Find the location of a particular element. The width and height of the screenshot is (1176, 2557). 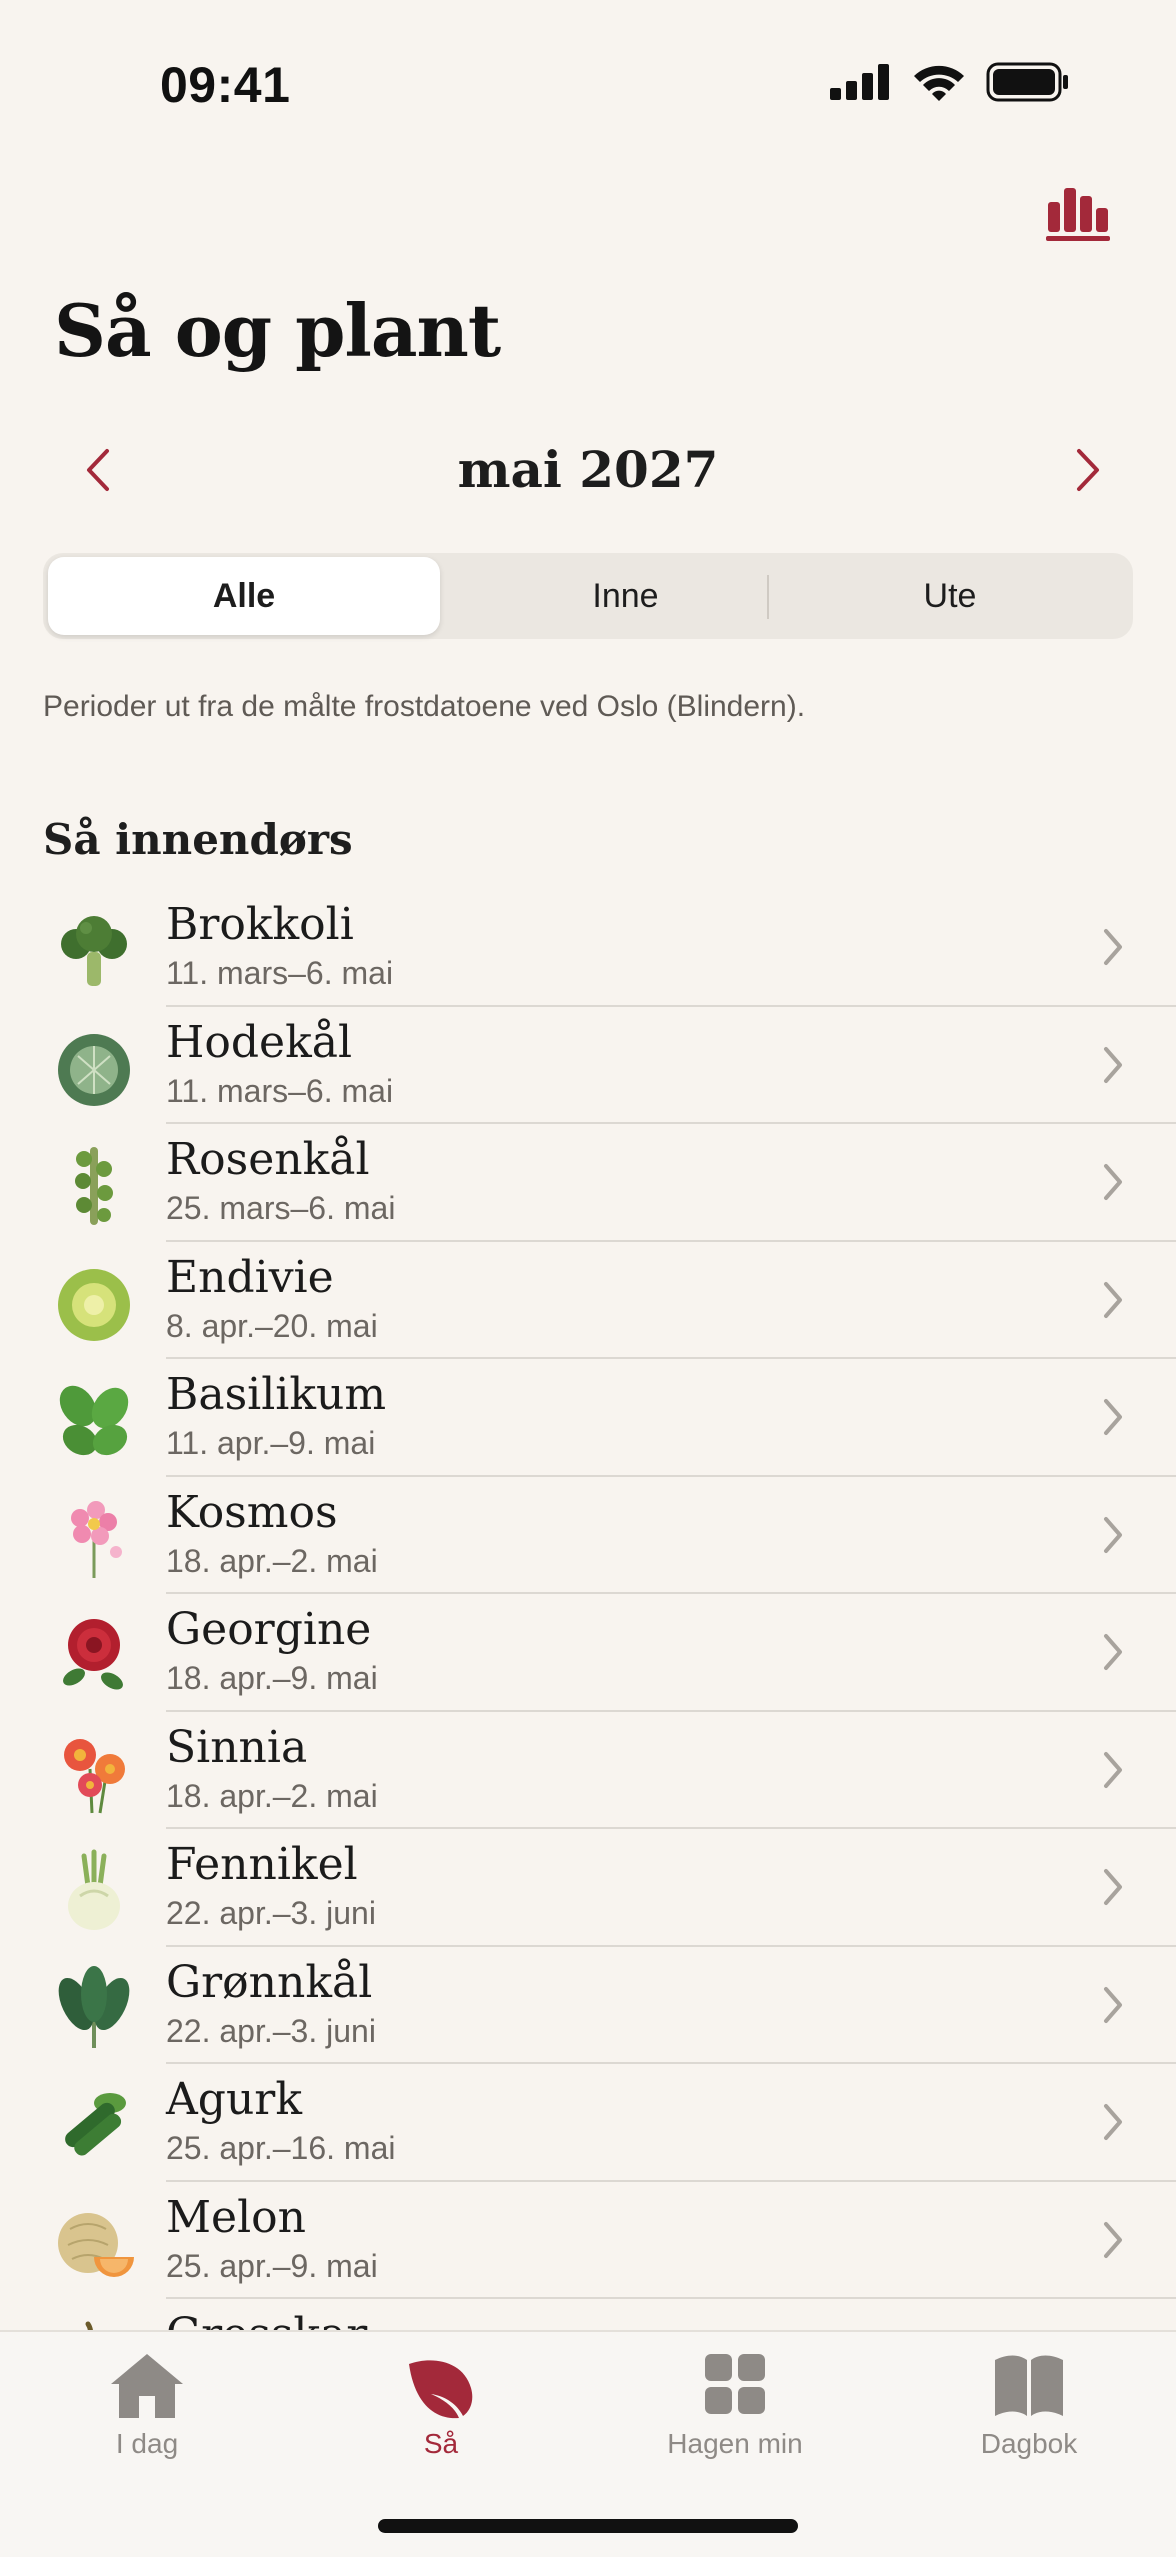

list-item: Agurk 25. apr.–16. mai is located at coordinates (588, 2123).